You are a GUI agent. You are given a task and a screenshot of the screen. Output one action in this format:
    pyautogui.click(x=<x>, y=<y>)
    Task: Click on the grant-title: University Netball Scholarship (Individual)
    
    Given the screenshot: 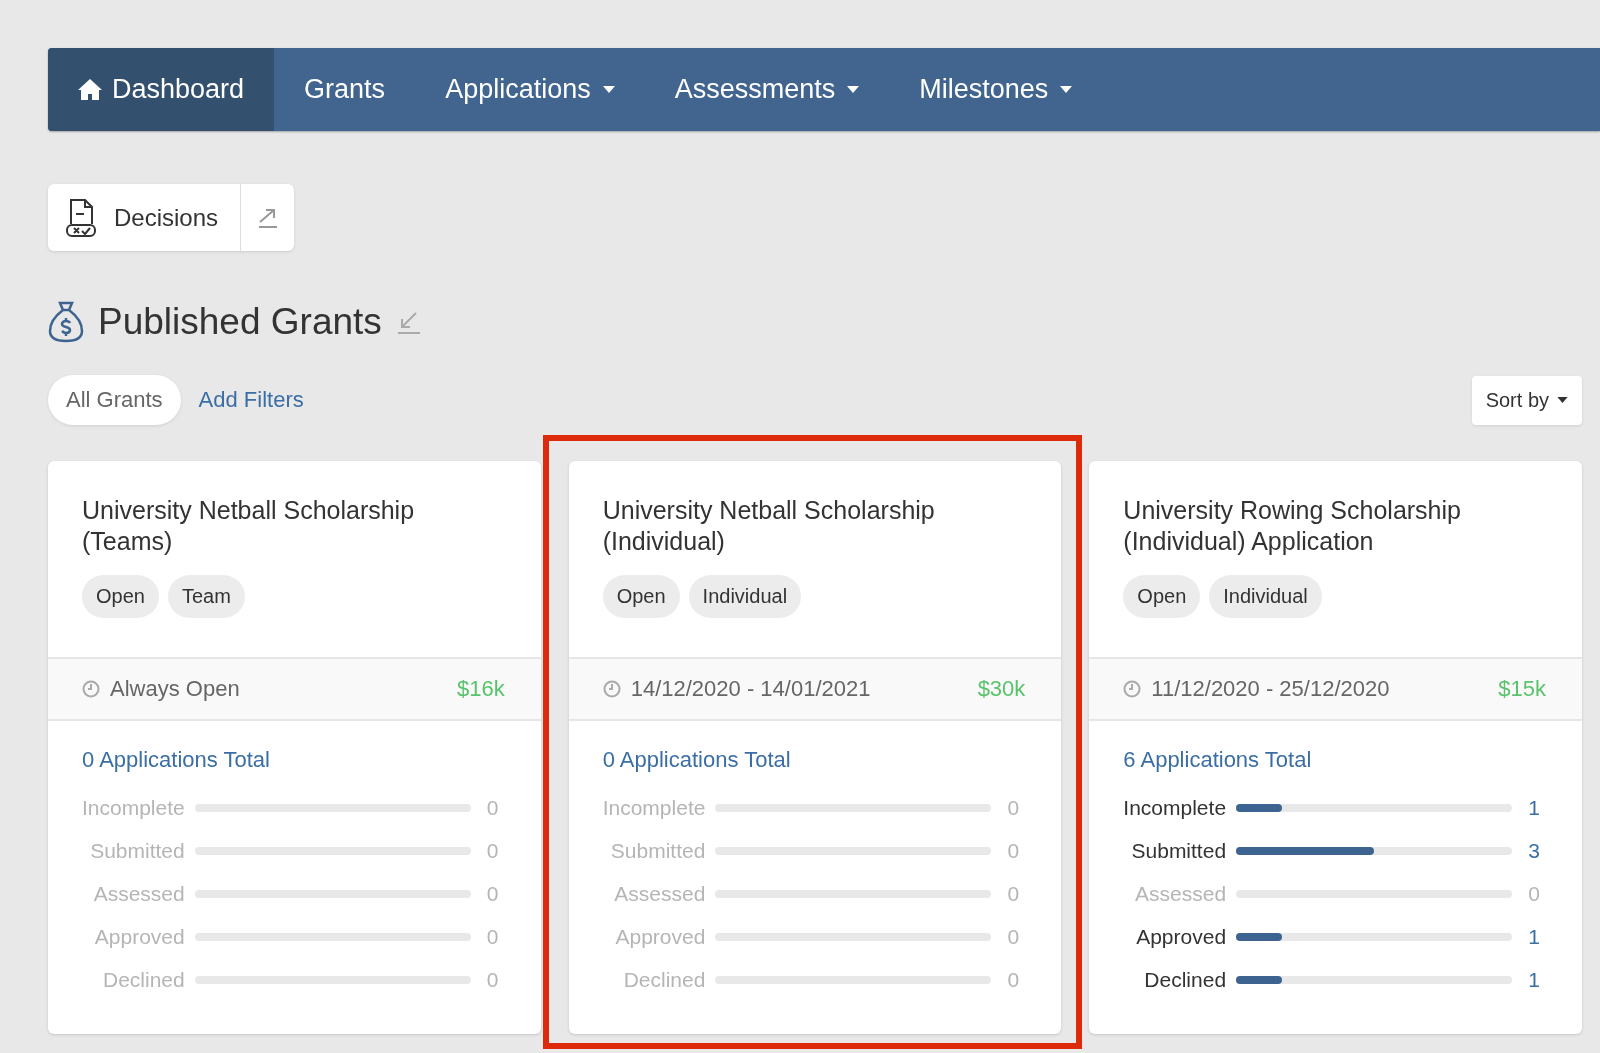 What is the action you would take?
    pyautogui.click(x=769, y=526)
    